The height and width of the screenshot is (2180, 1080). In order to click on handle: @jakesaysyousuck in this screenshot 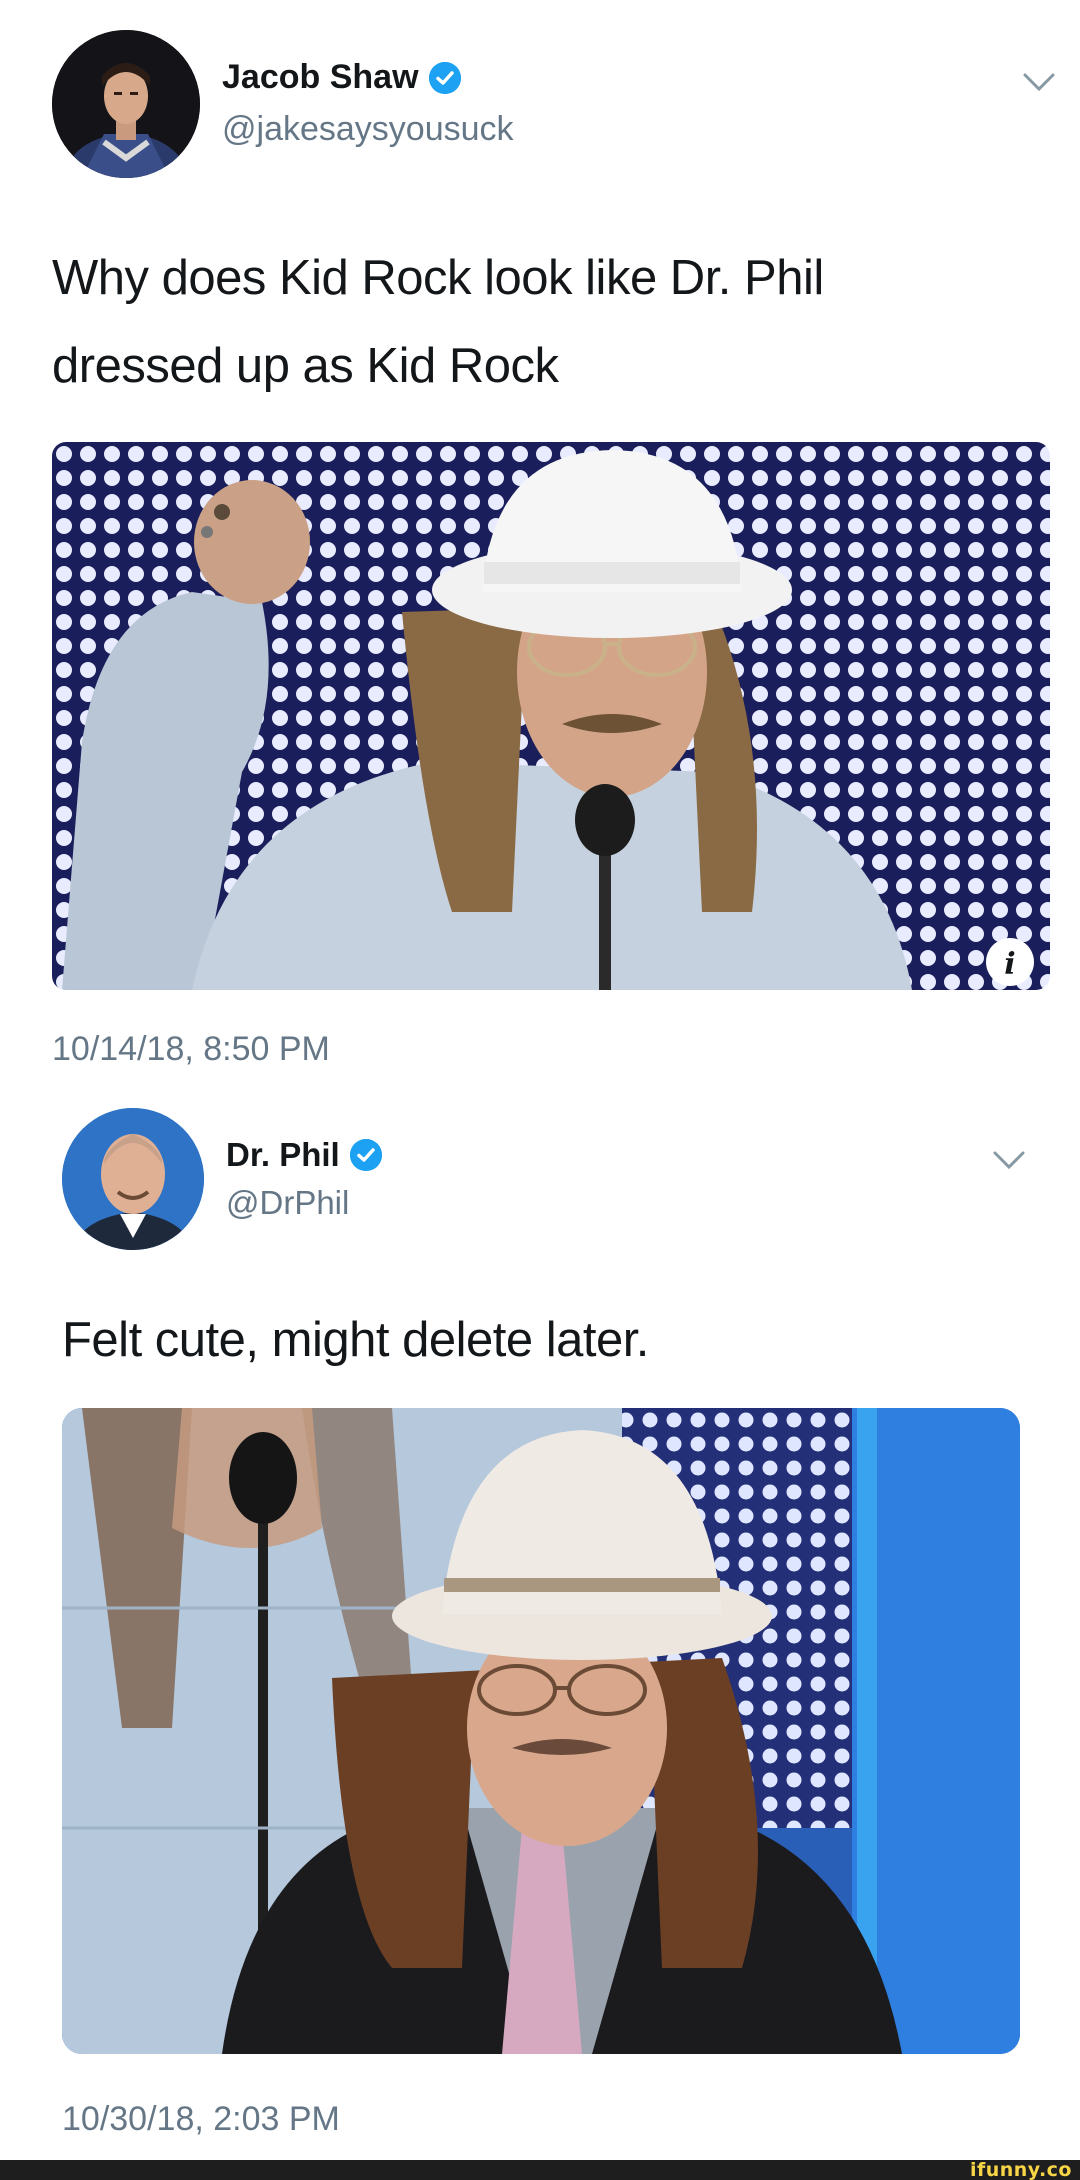, I will do `click(368, 129)`.